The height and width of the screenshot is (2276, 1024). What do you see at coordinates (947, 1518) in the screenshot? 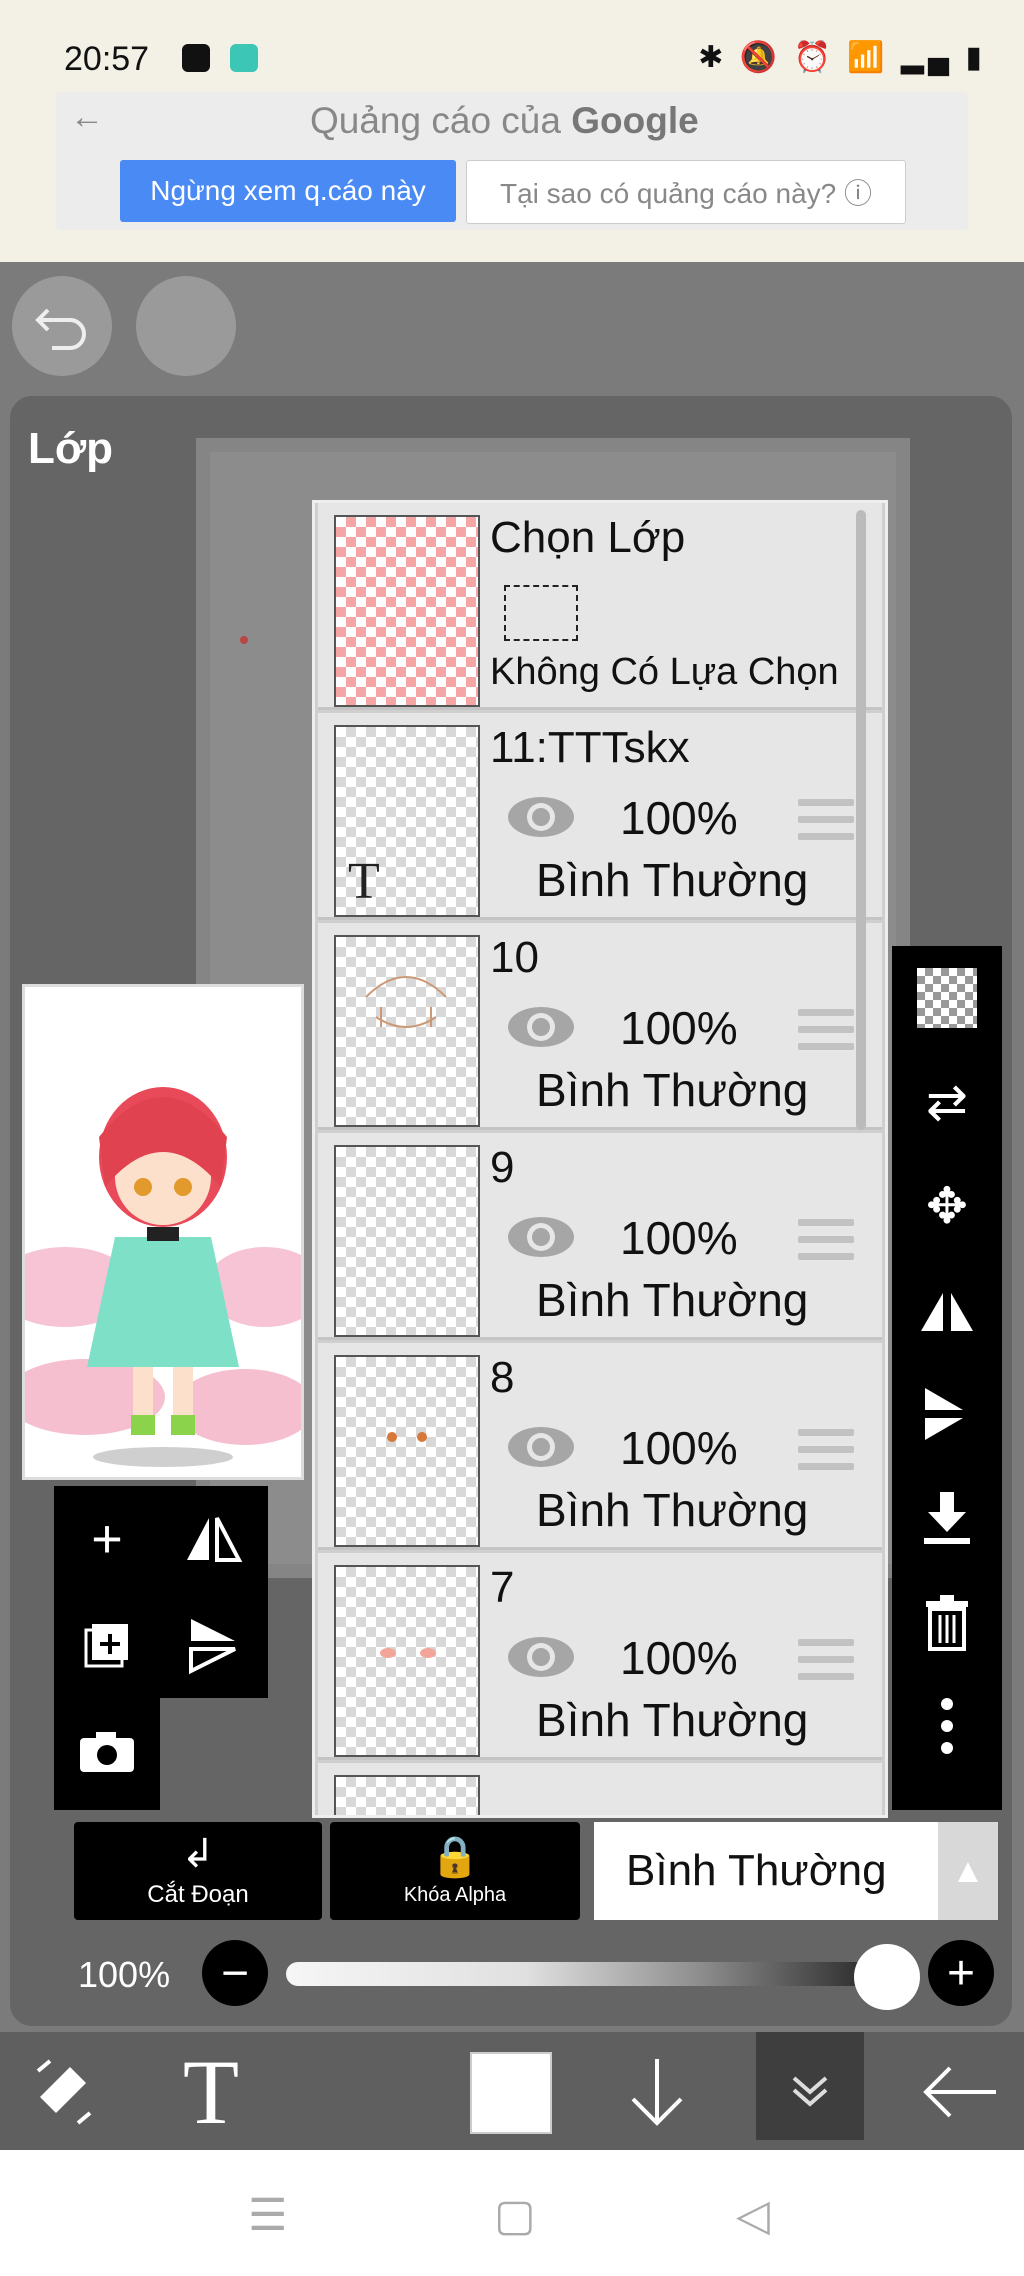
I see `merge-down-icon` at bounding box center [947, 1518].